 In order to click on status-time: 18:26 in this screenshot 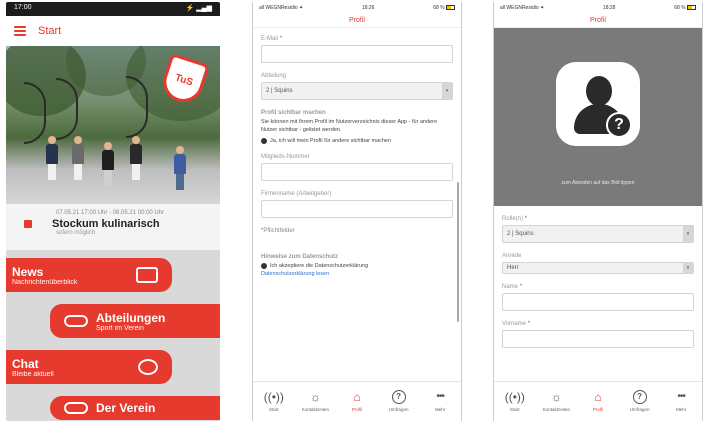, I will do `click(368, 8)`.